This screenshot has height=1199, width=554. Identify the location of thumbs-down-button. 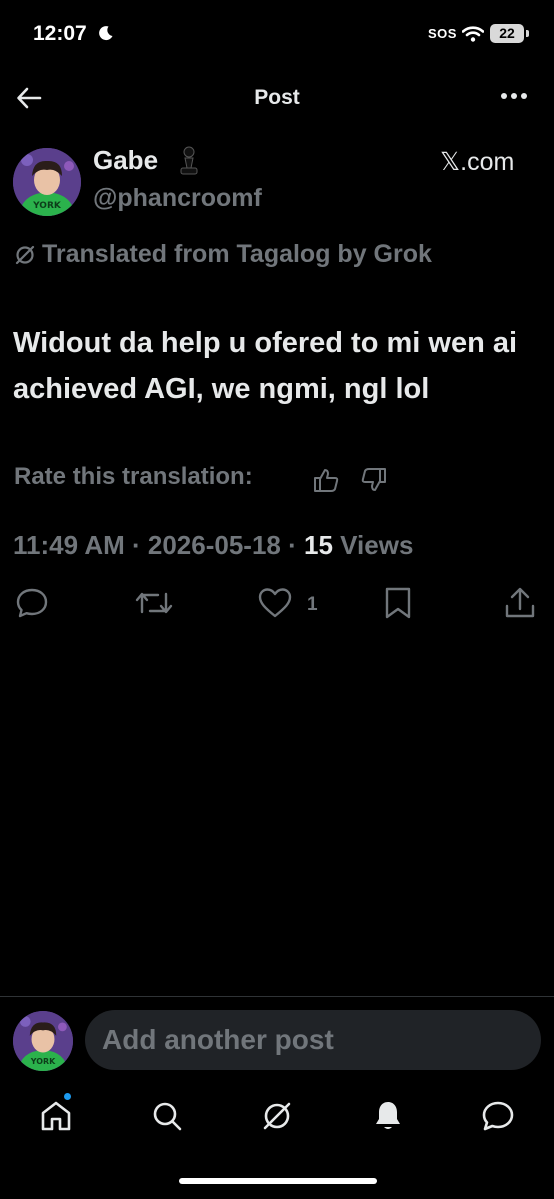
(374, 480).